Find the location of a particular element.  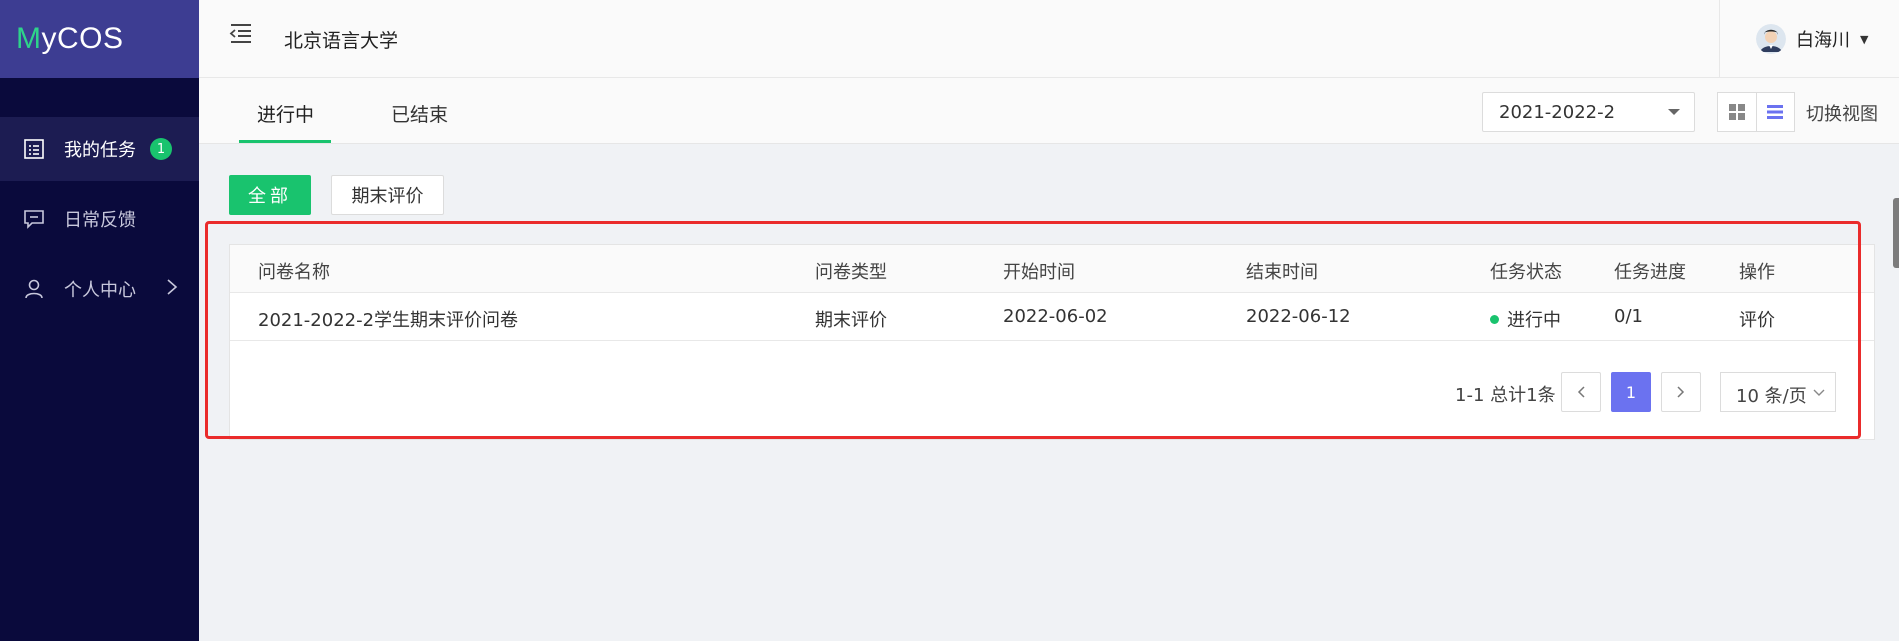

survey-name: 2021-2022-2学生期末评价问卷 is located at coordinates (388, 320).